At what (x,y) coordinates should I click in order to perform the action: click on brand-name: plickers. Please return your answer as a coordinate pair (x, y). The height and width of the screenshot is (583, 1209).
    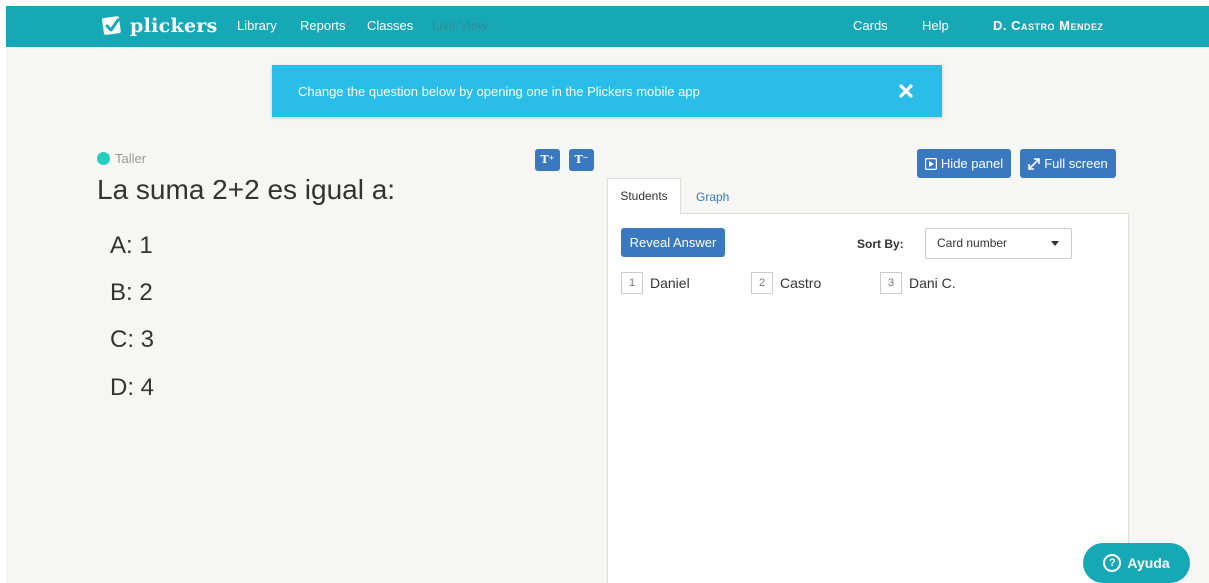
    Looking at the image, I should click on (174, 26).